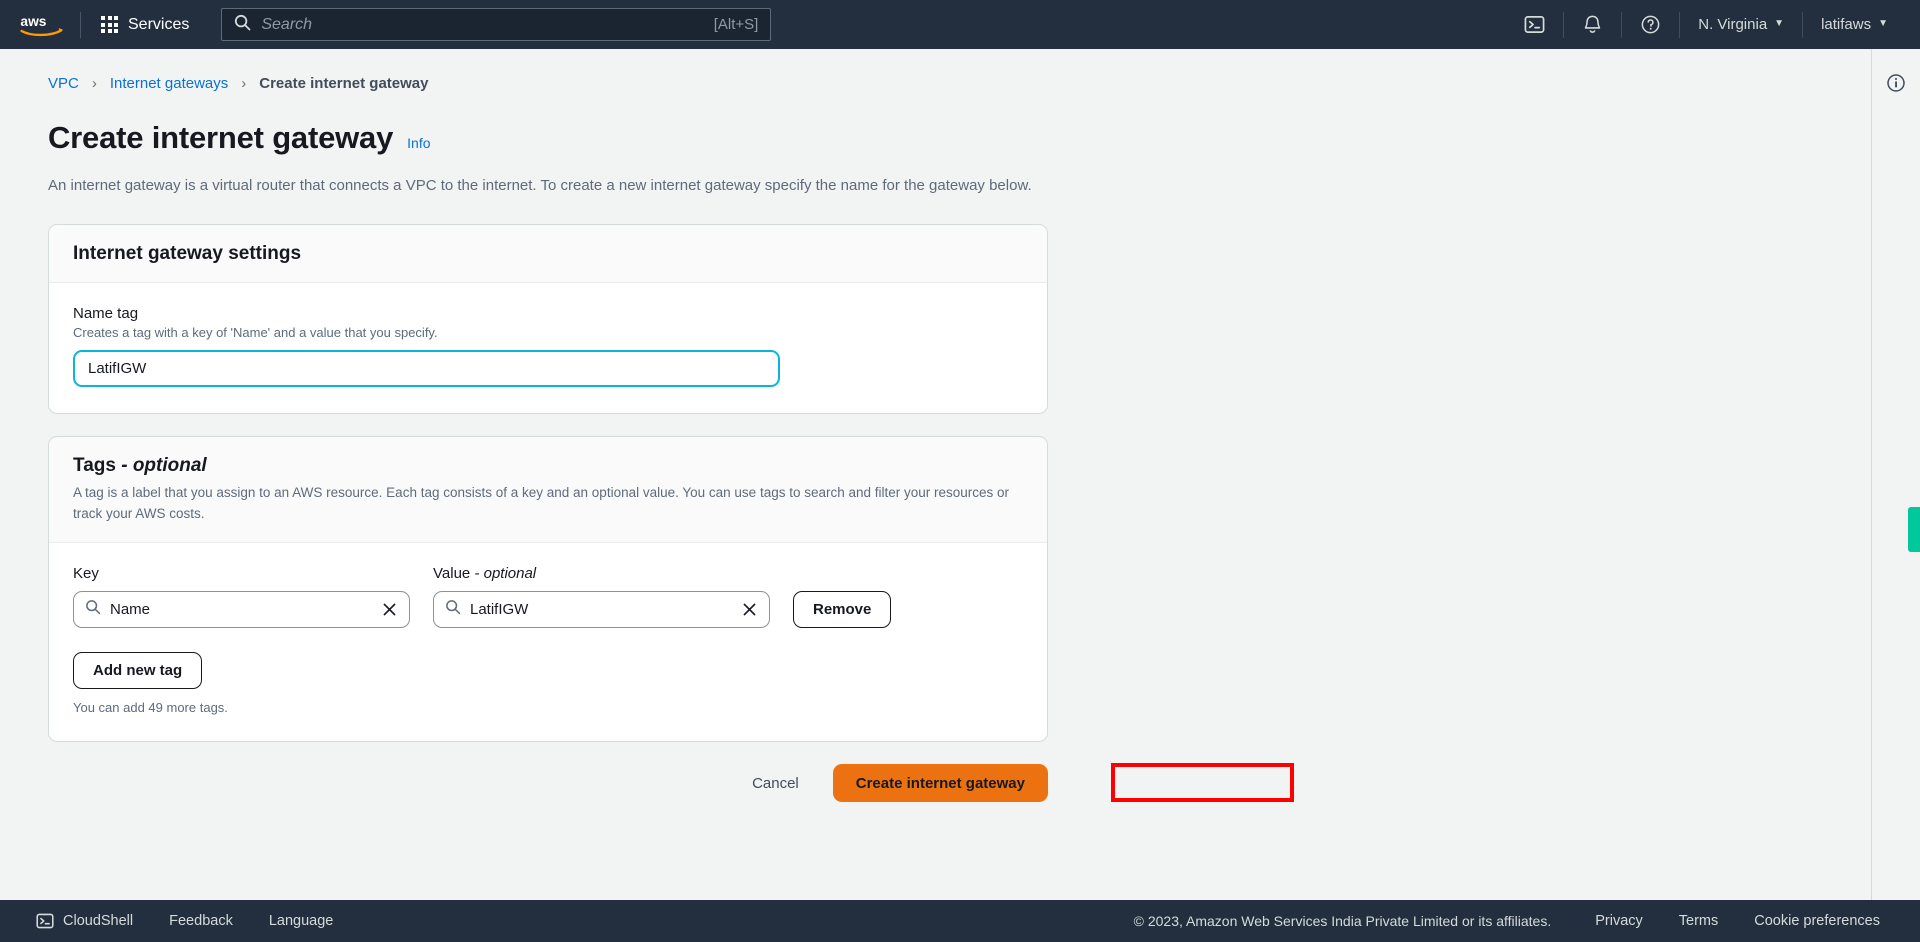 This screenshot has width=1920, height=942. I want to click on add-tag-section: Add new tag You can add 49 more tags., so click(548, 683).